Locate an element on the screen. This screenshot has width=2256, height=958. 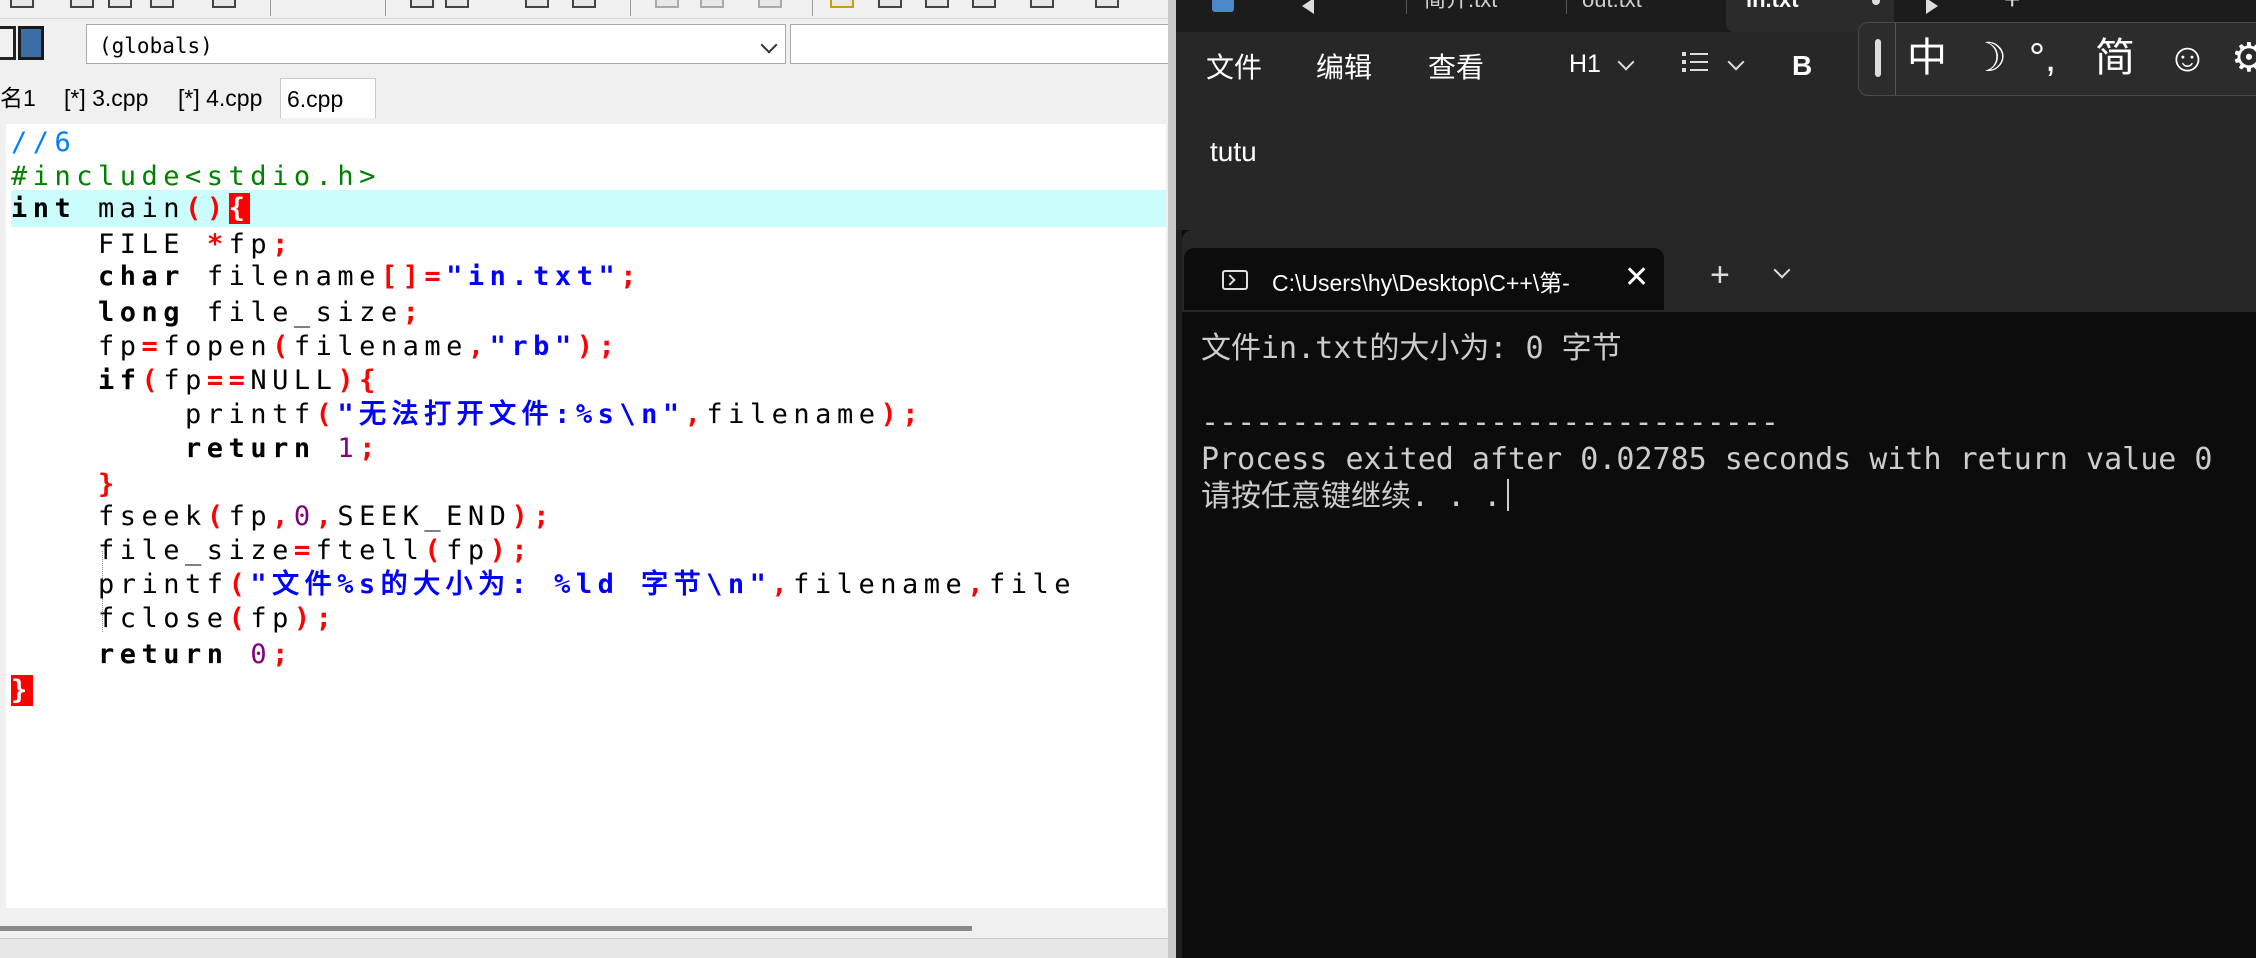
code-token: long is located at coordinates (142, 312).